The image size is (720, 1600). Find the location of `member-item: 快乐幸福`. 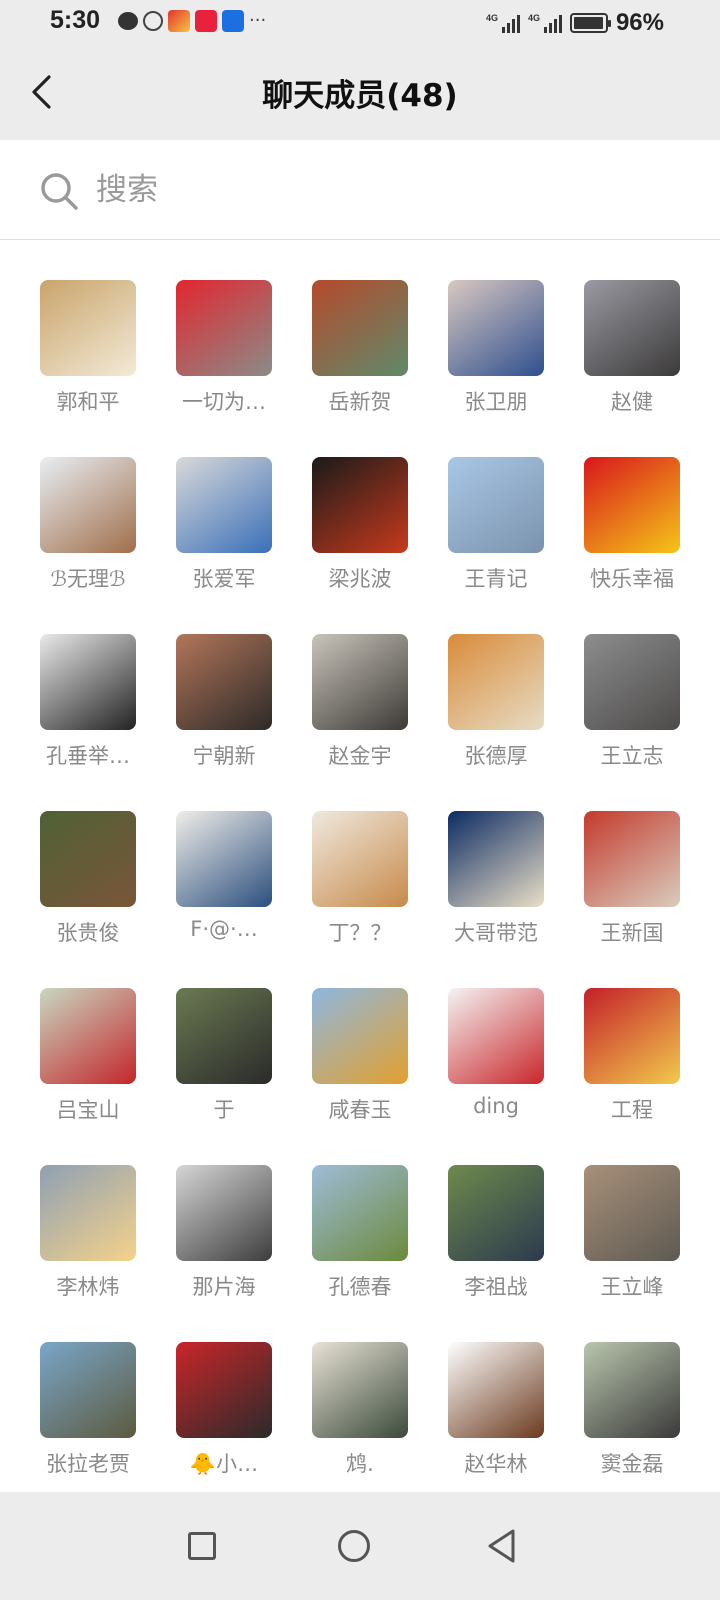

member-item: 快乐幸福 is located at coordinates (632, 545).